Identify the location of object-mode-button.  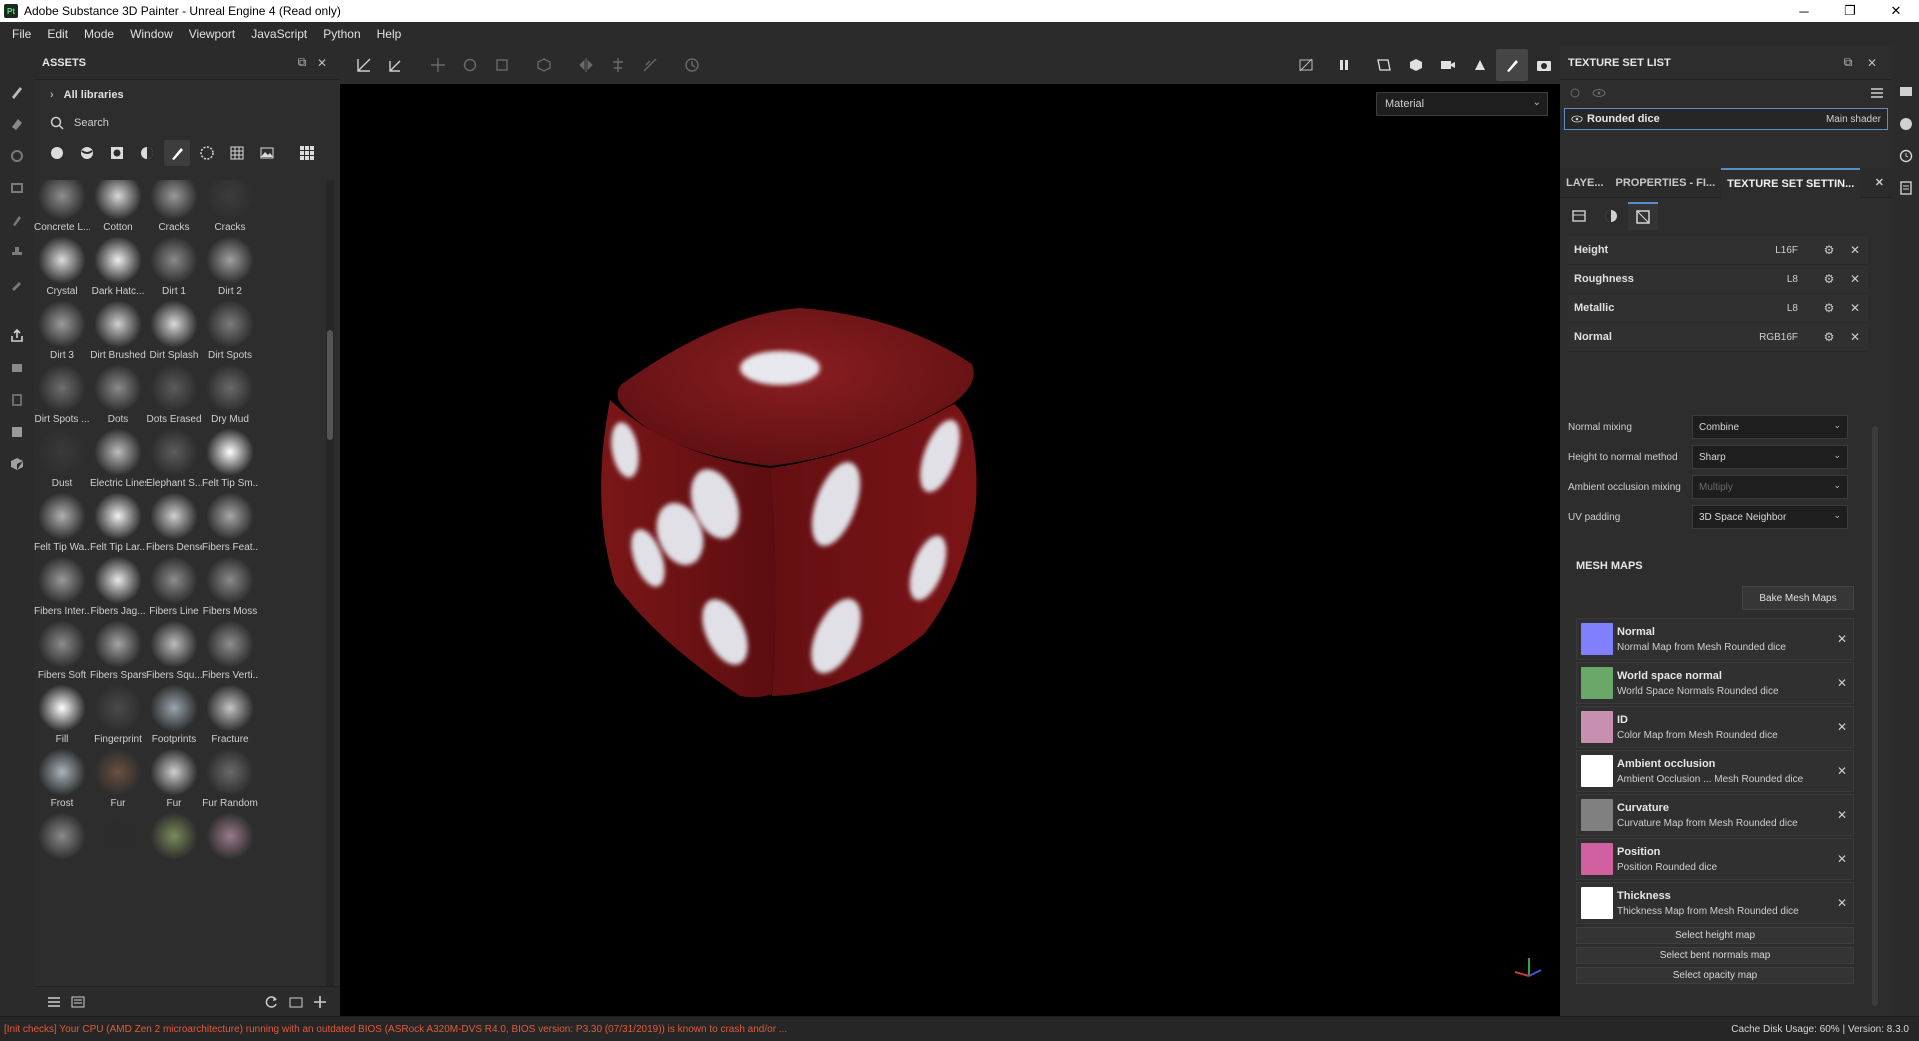
(544, 65).